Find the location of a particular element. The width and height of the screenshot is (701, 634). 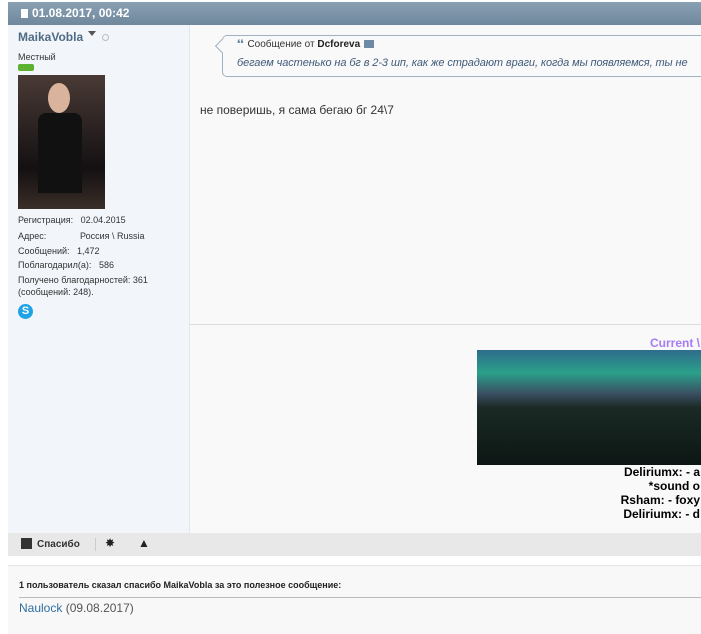

thumbs-up-icon is located at coordinates (26, 543).